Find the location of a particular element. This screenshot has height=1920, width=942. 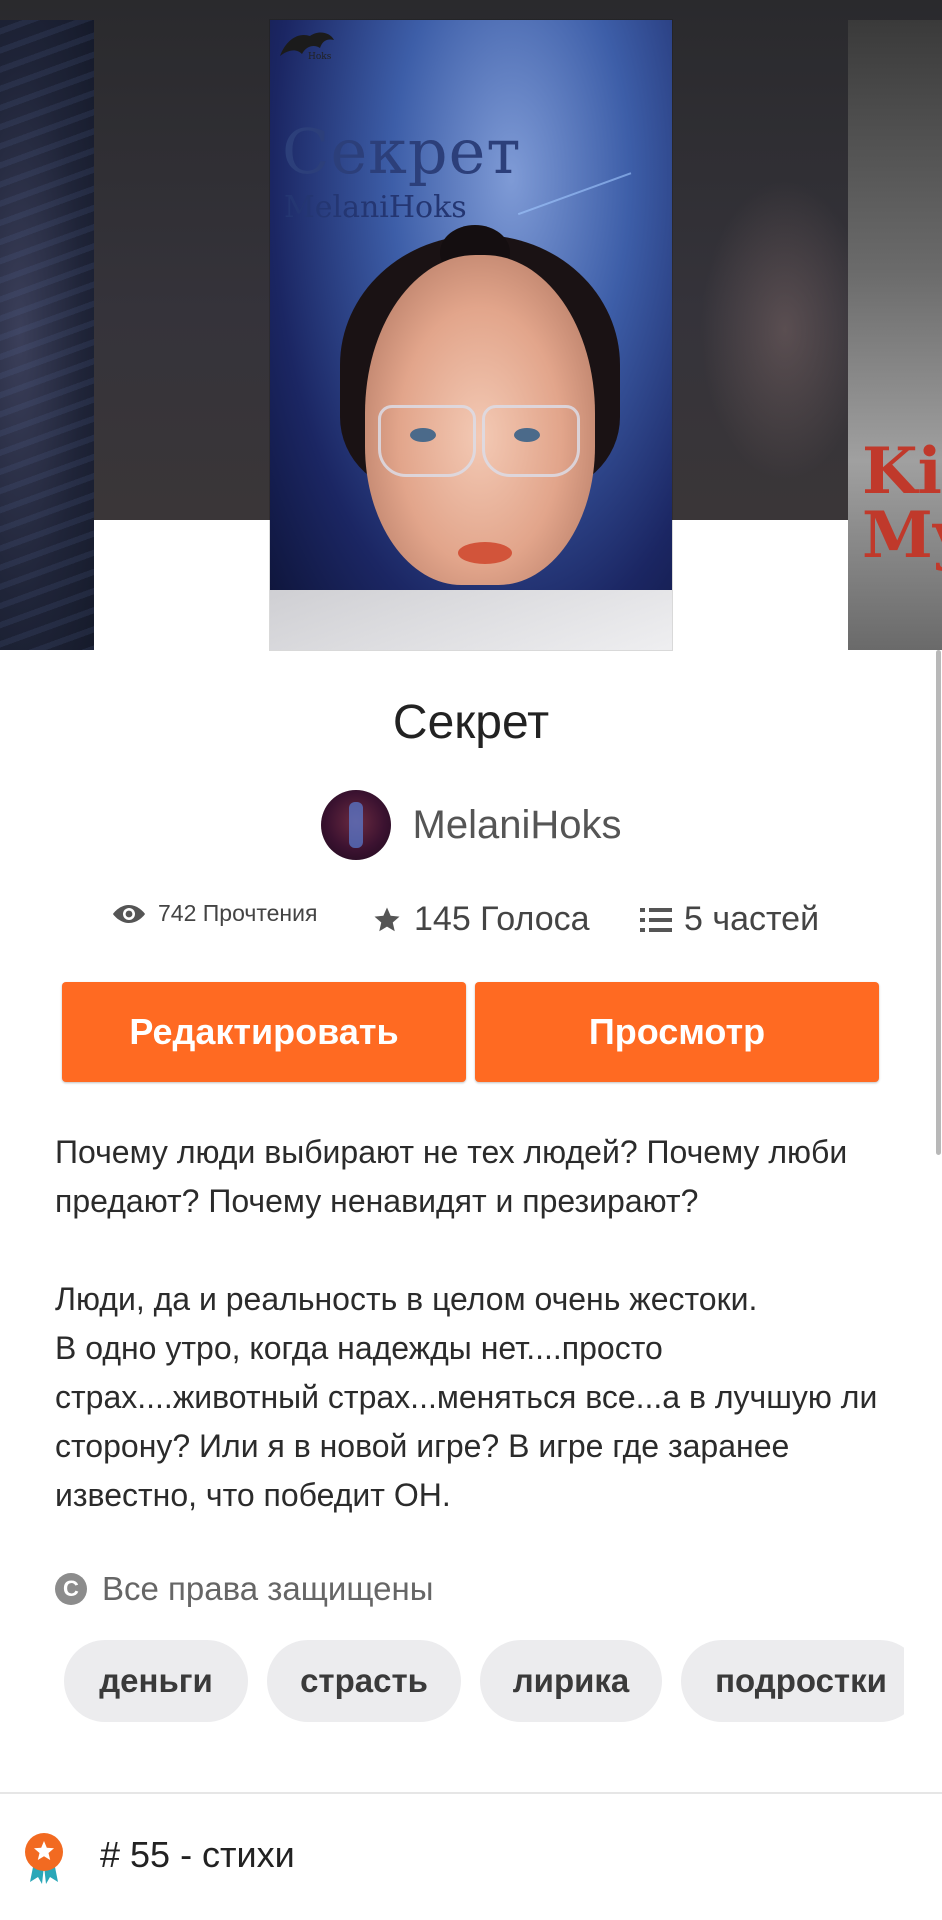

stat-reads: 742 Прочтения is located at coordinates (214, 913).